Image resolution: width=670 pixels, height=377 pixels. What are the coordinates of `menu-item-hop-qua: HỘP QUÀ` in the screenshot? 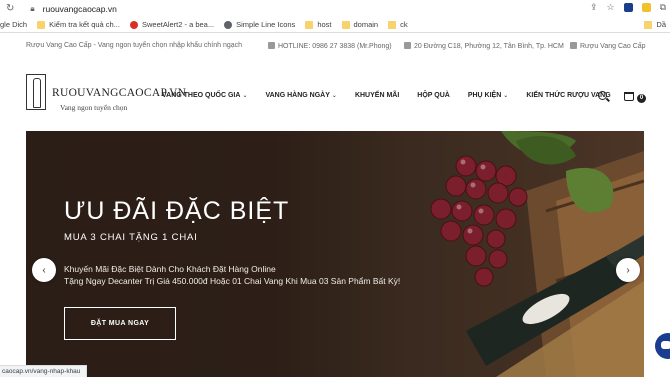 It's located at (433, 95).